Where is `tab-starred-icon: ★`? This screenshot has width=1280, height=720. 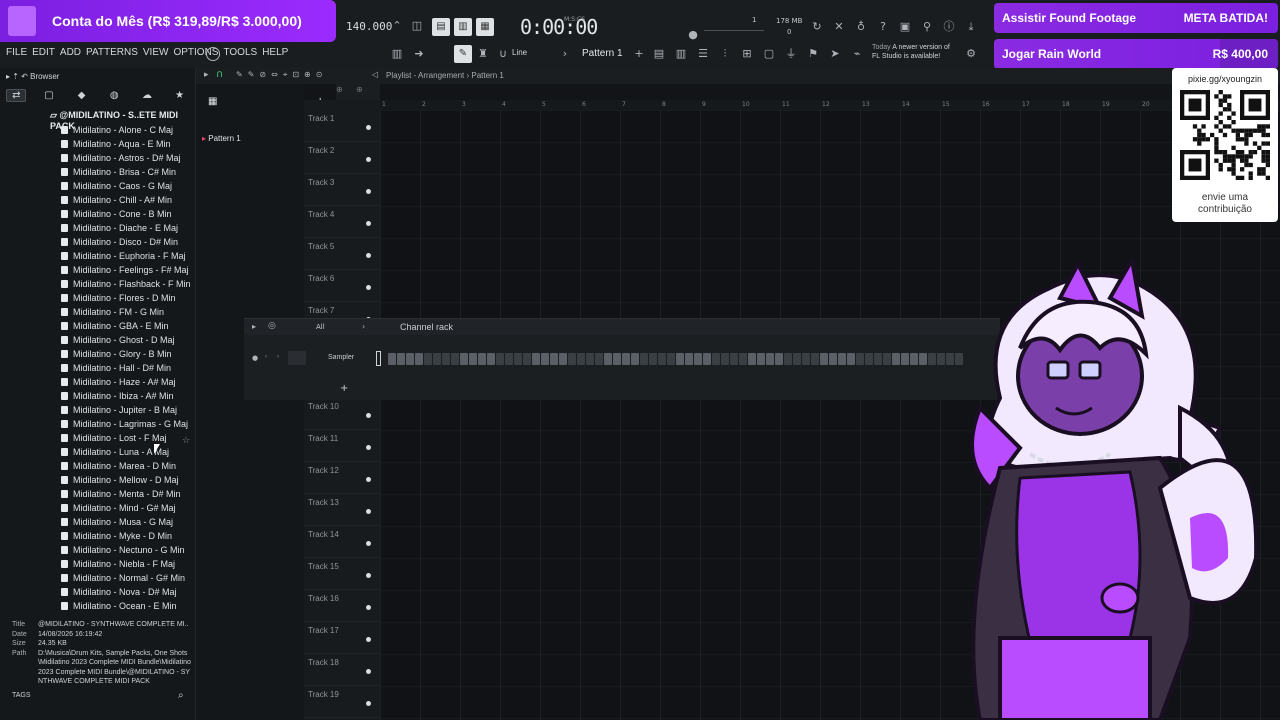 tab-starred-icon: ★ is located at coordinates (180, 95).